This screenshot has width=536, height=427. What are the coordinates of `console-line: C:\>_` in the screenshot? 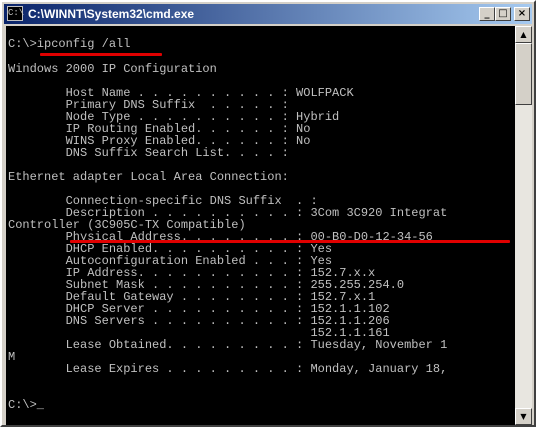 It's located at (26, 405).